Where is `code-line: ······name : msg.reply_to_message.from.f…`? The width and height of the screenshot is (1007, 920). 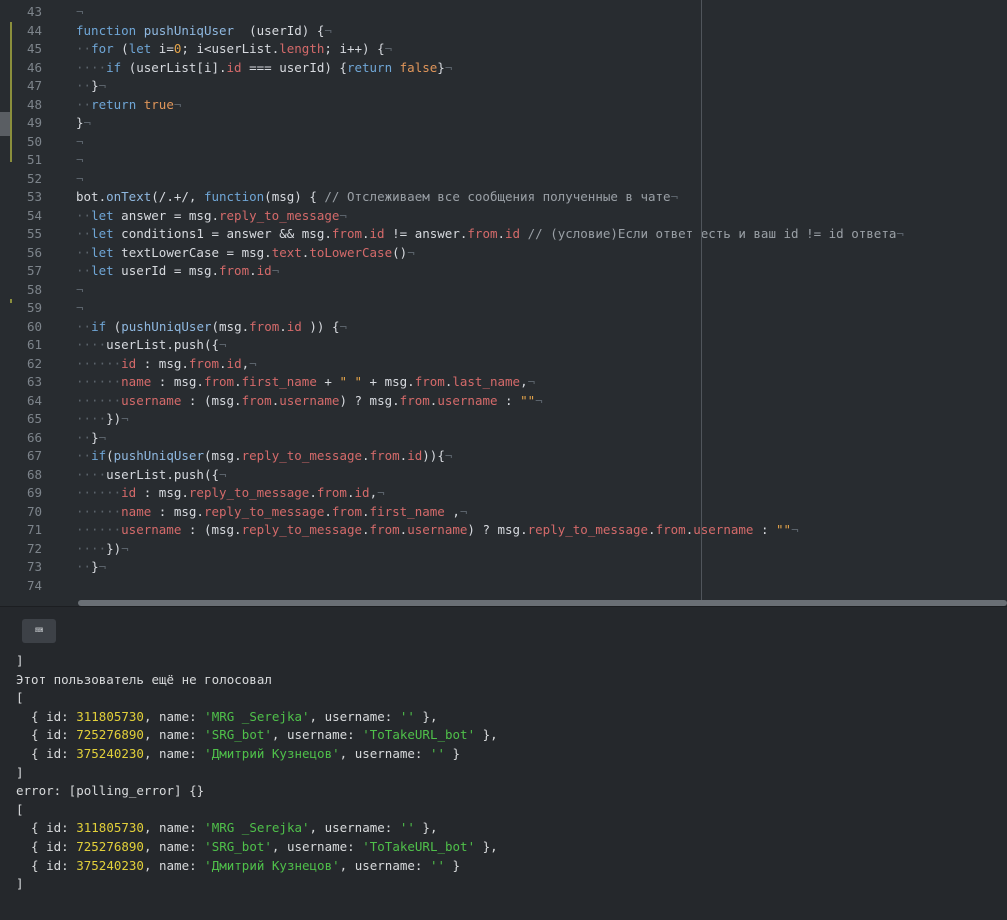
code-line: ······name : msg.reply_to_message.from.f… is located at coordinates (271, 512).